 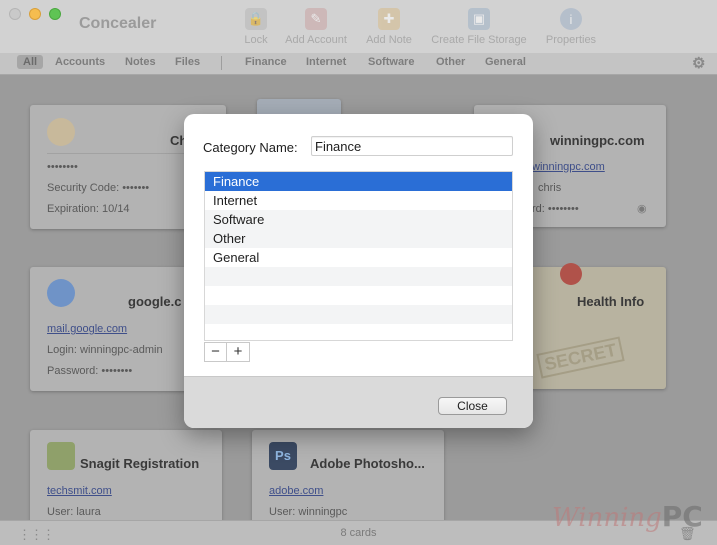 What do you see at coordinates (187, 62) in the screenshot?
I see `tab-files: Files` at bounding box center [187, 62].